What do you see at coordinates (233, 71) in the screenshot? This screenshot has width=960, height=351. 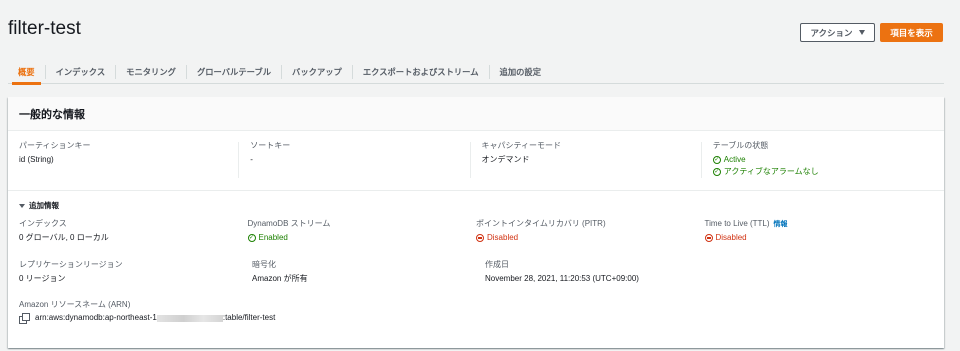 I see `tab-global-tables: グローバルテーブル` at bounding box center [233, 71].